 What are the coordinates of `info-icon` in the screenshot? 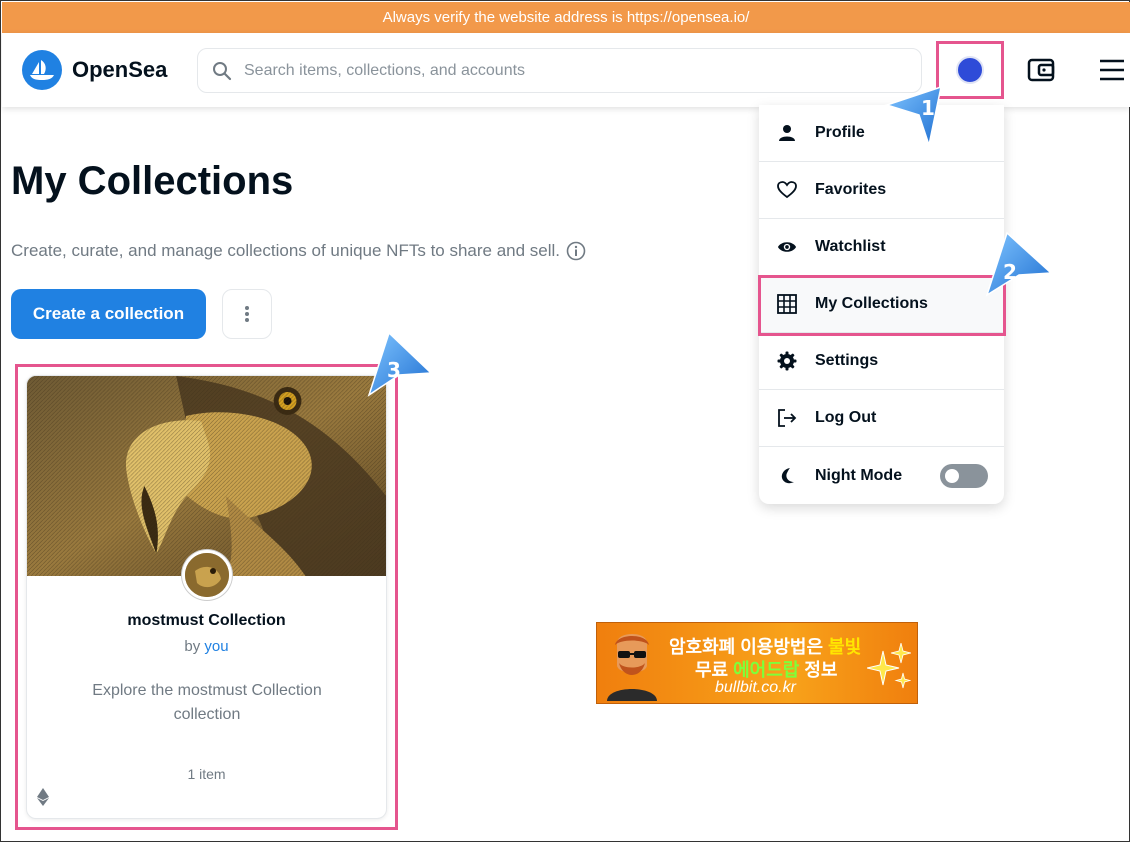 It's located at (576, 251).